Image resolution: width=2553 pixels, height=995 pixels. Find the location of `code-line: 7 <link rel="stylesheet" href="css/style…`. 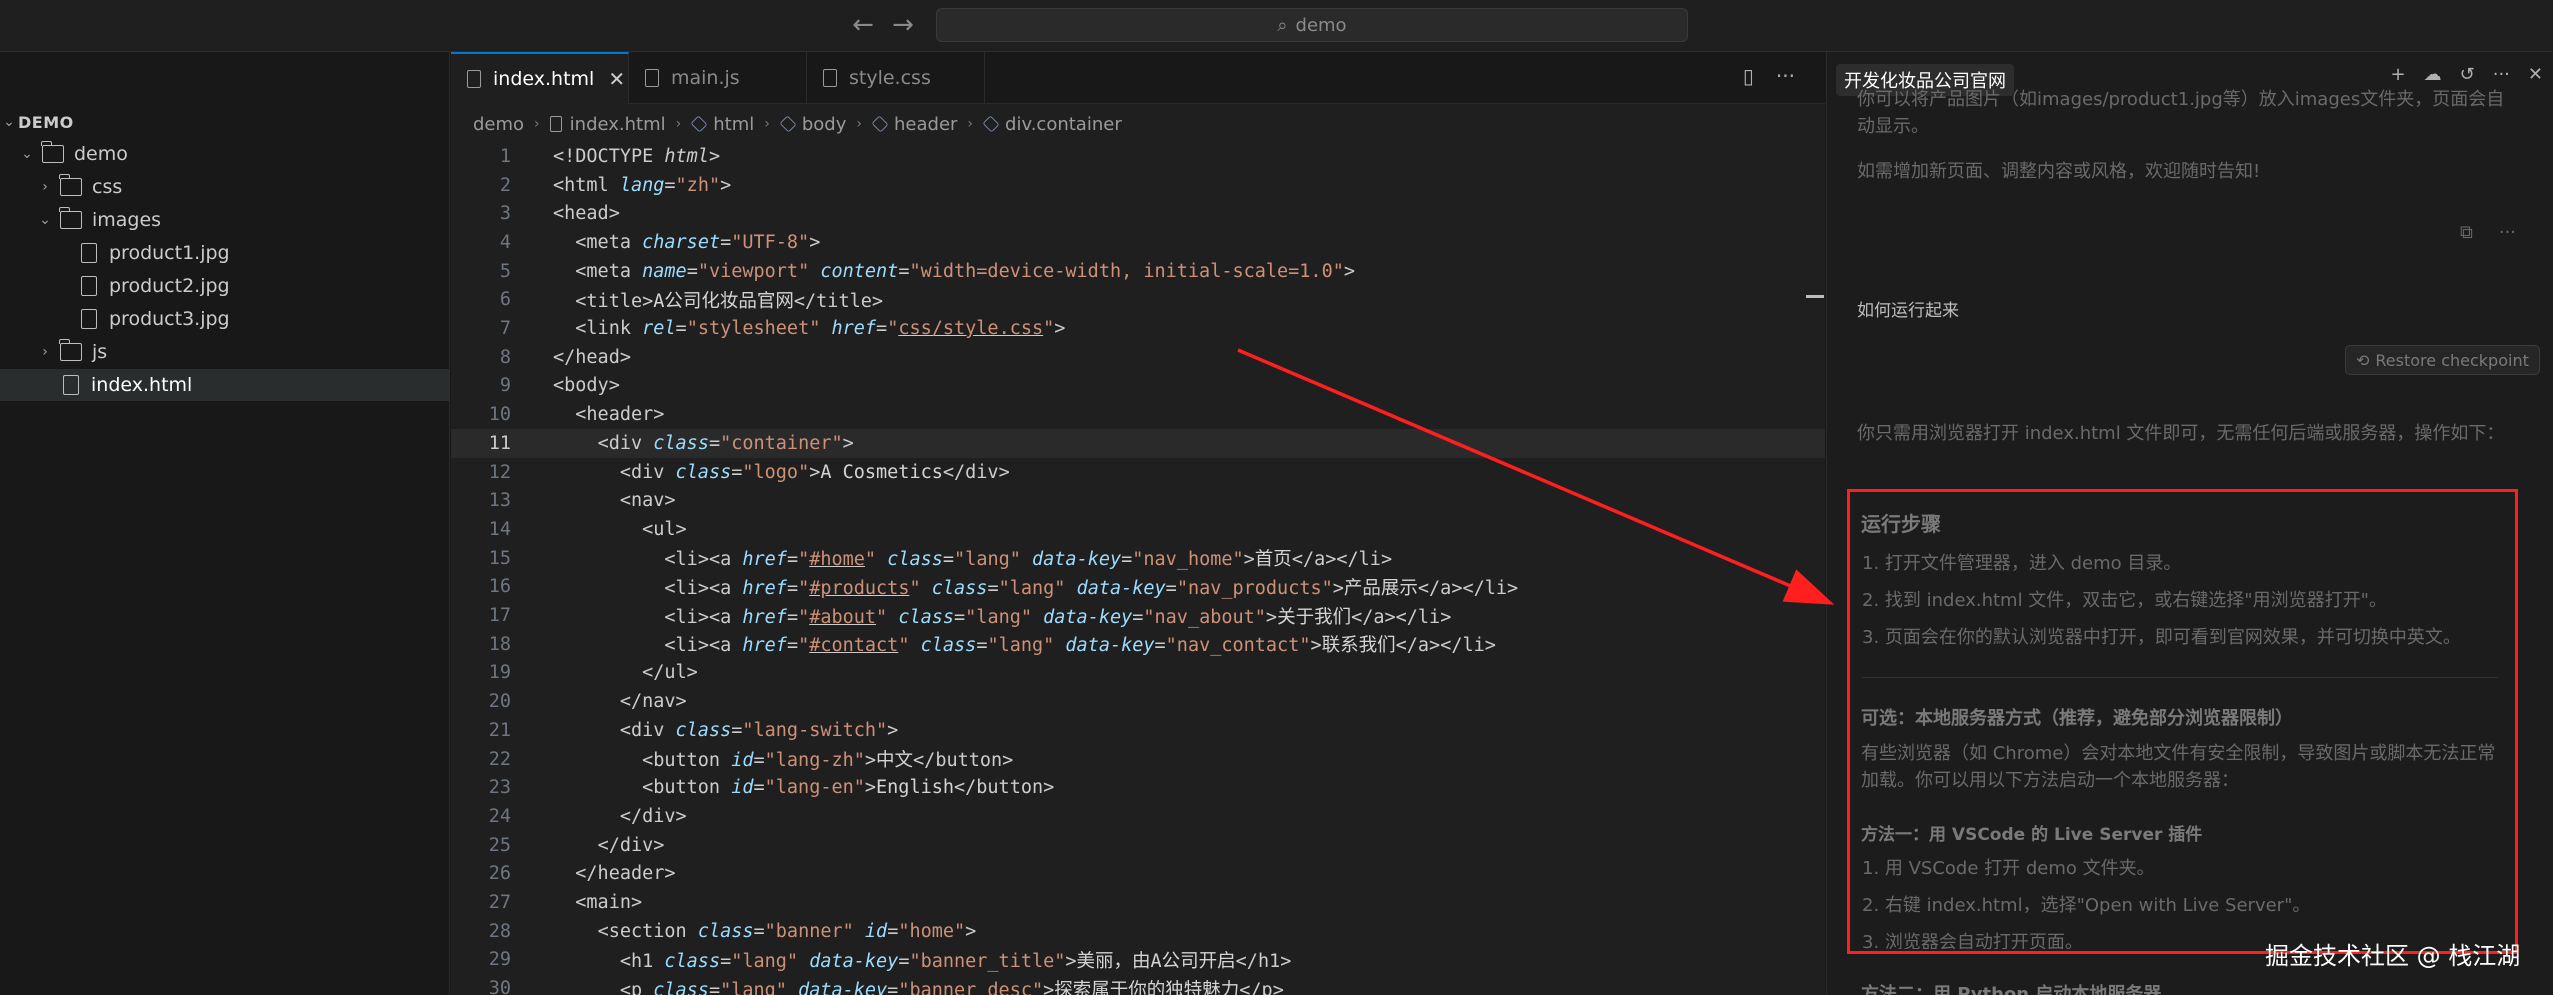

code-line: 7 <link rel="stylesheet" href="css/style… is located at coordinates (1138, 328).